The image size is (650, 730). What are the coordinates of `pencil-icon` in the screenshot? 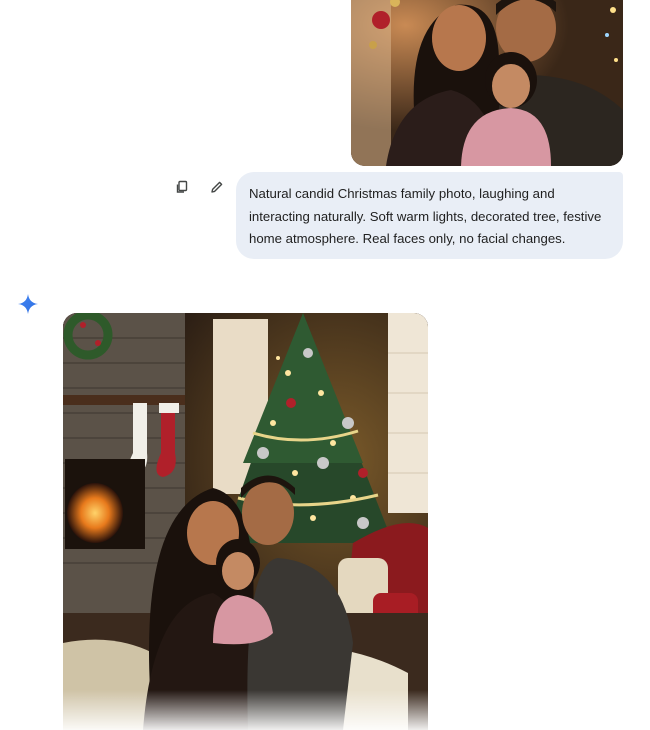 It's located at (217, 187).